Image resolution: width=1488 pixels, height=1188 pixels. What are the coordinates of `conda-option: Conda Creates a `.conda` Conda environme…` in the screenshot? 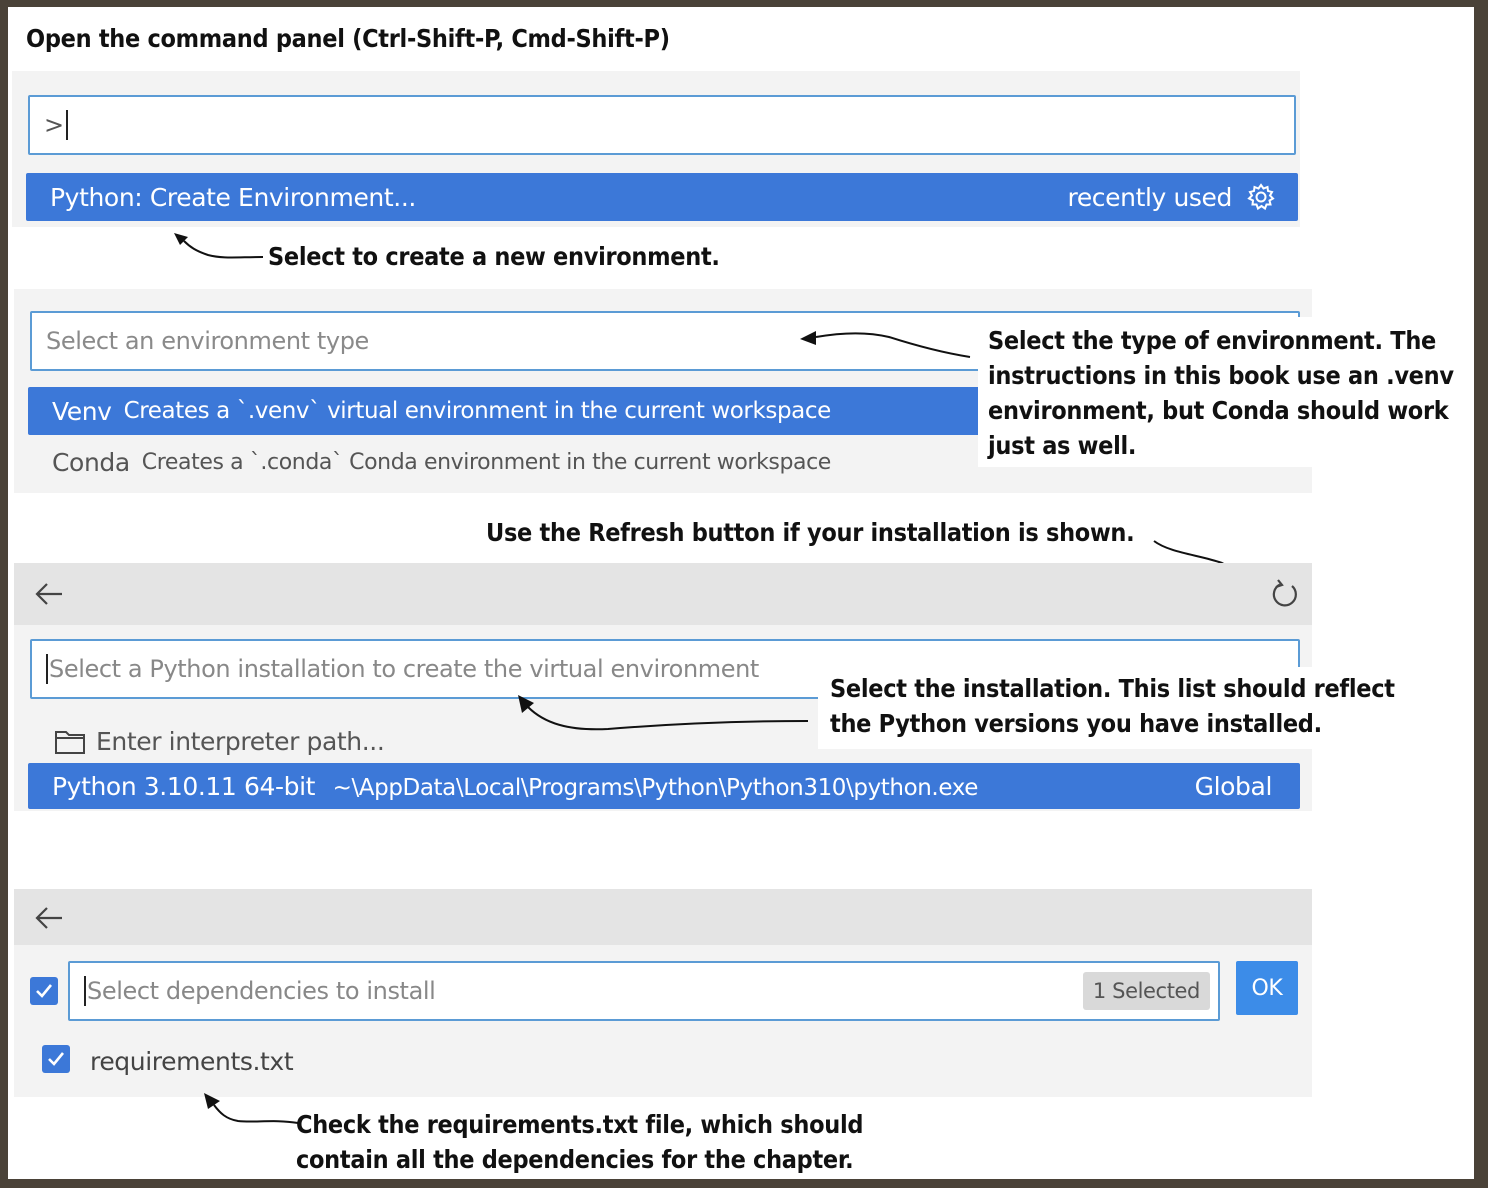 It's located at (441, 462).